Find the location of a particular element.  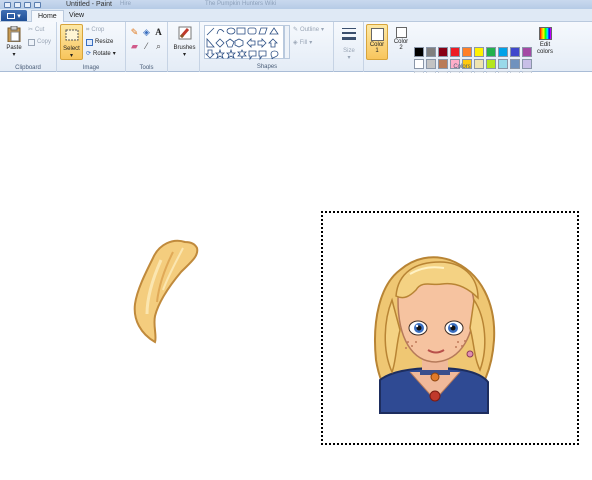

fill-bucket-icon: ◈ is located at coordinates (146, 32).